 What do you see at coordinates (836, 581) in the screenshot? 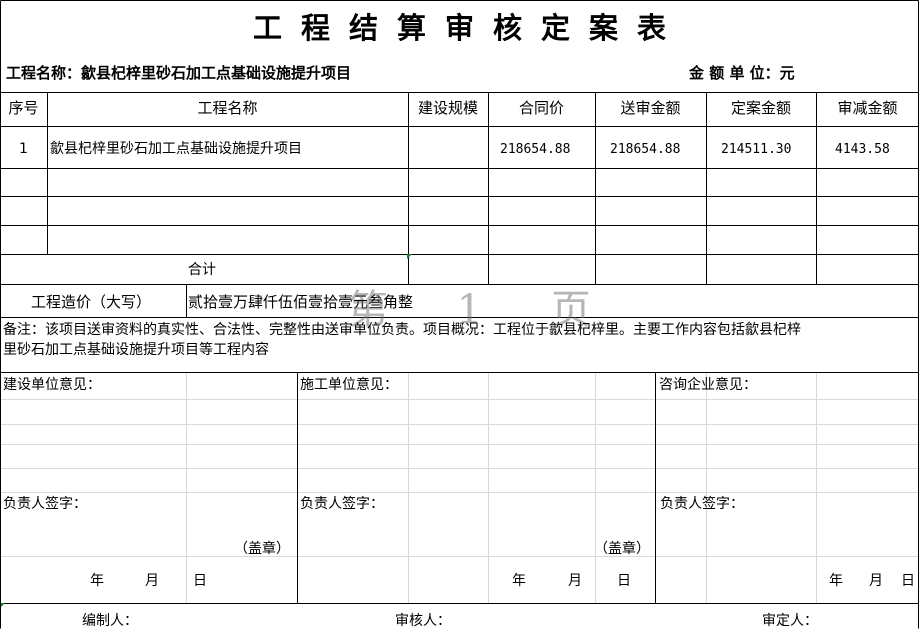
I see `date-year-3: 年` at bounding box center [836, 581].